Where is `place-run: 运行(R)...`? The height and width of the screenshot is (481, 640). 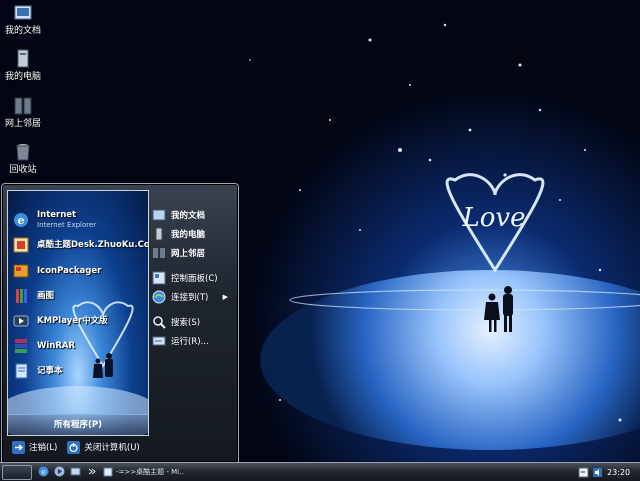
place-run: 运行(R)... is located at coordinates (193, 341).